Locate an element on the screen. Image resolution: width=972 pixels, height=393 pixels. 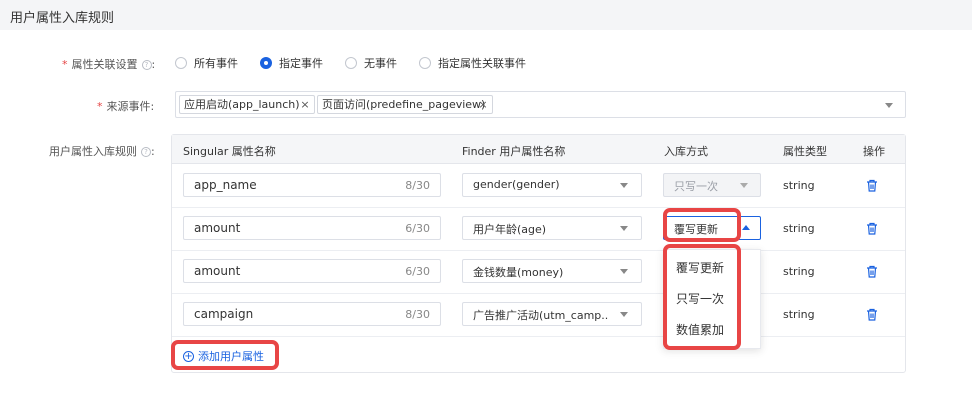
page-title: 用户属性入库规则 is located at coordinates (62, 18).